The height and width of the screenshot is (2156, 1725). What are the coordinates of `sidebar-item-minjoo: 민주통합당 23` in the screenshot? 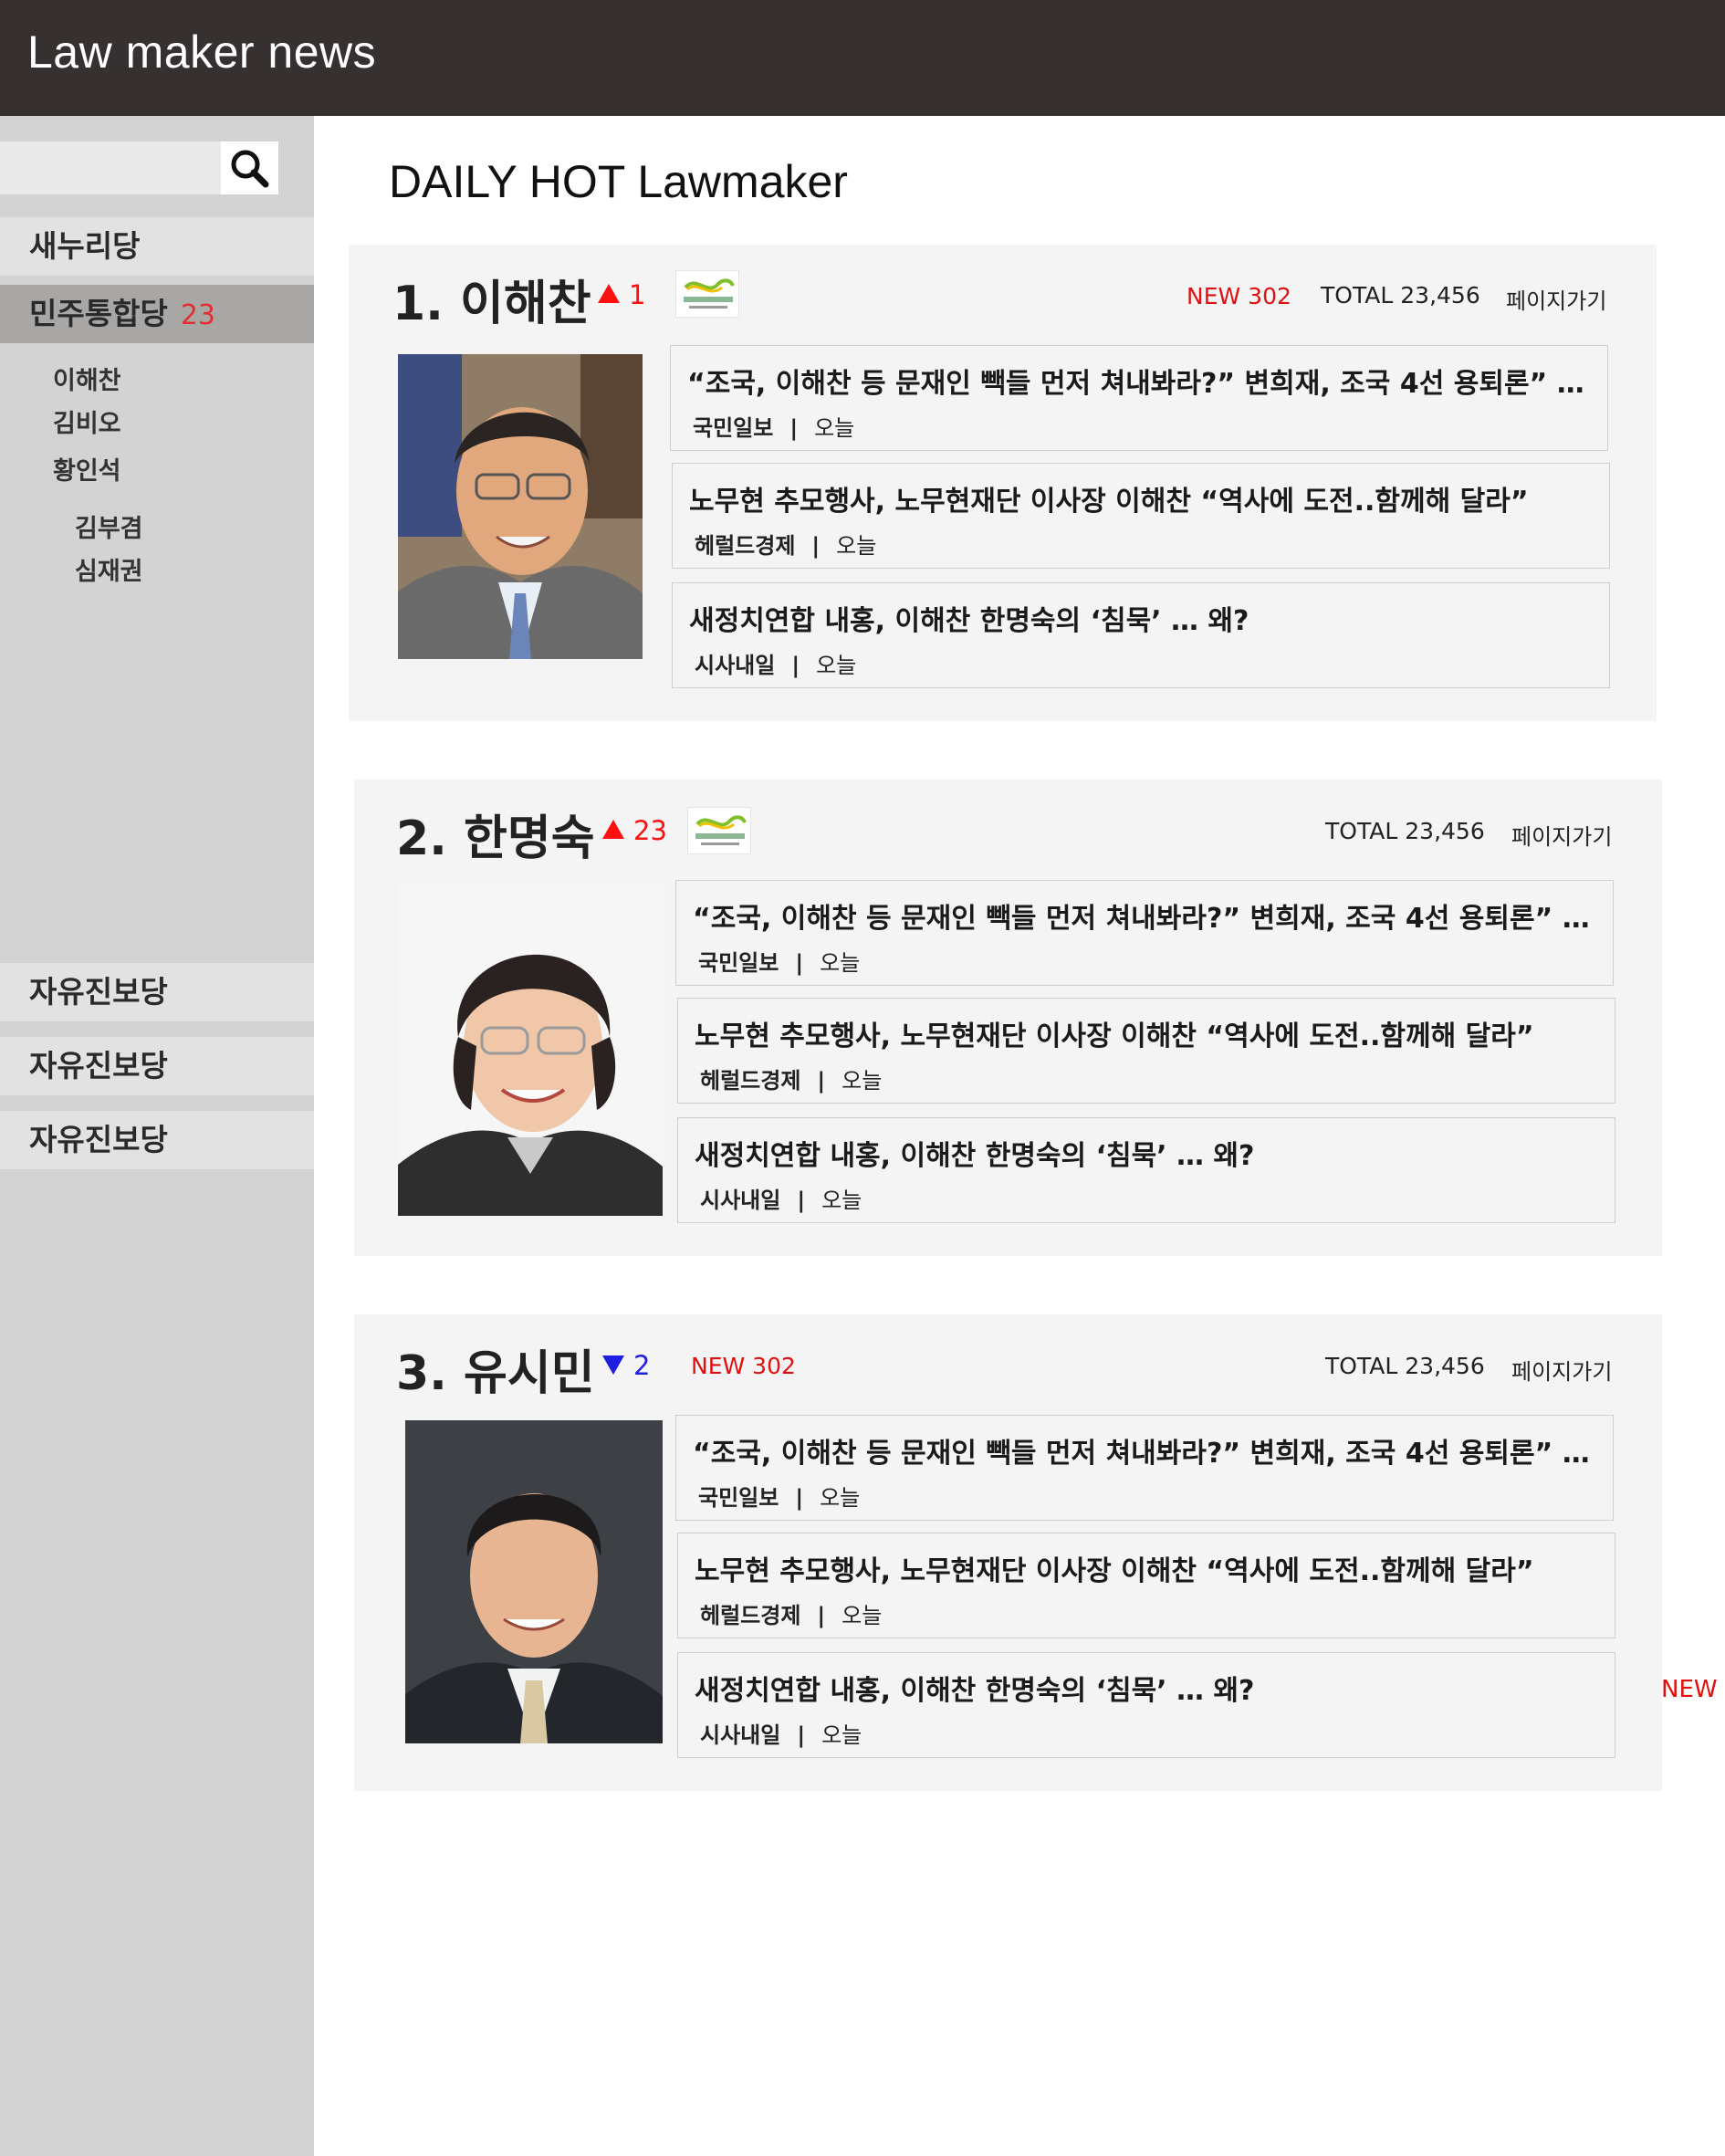 It's located at (157, 314).